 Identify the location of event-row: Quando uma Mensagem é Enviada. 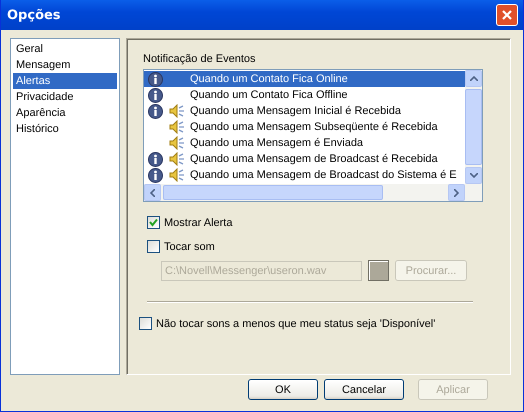
(304, 143).